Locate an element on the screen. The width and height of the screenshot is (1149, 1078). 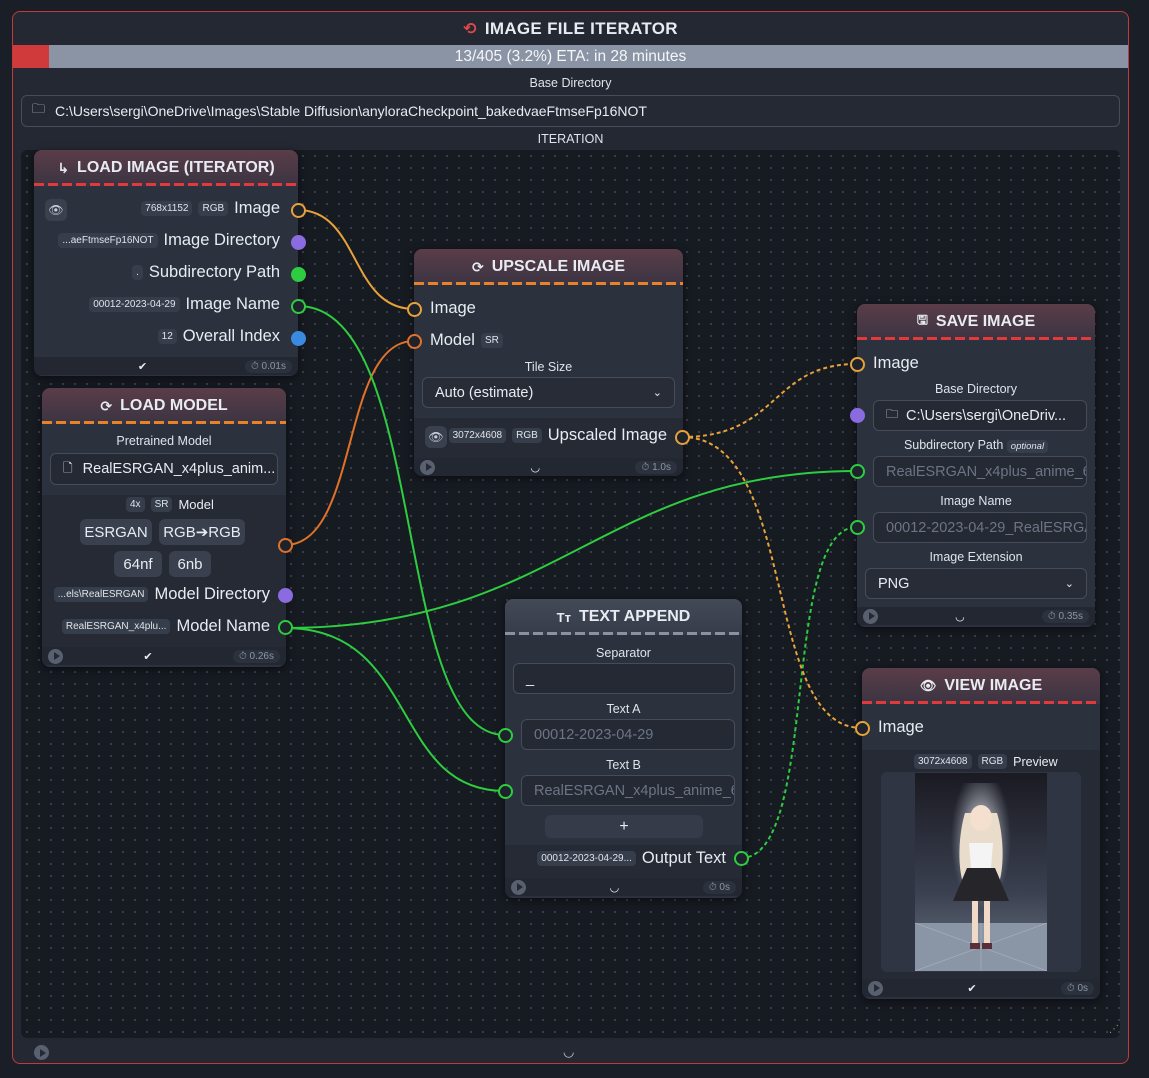
handle-save-subdir-in is located at coordinates (857, 471).